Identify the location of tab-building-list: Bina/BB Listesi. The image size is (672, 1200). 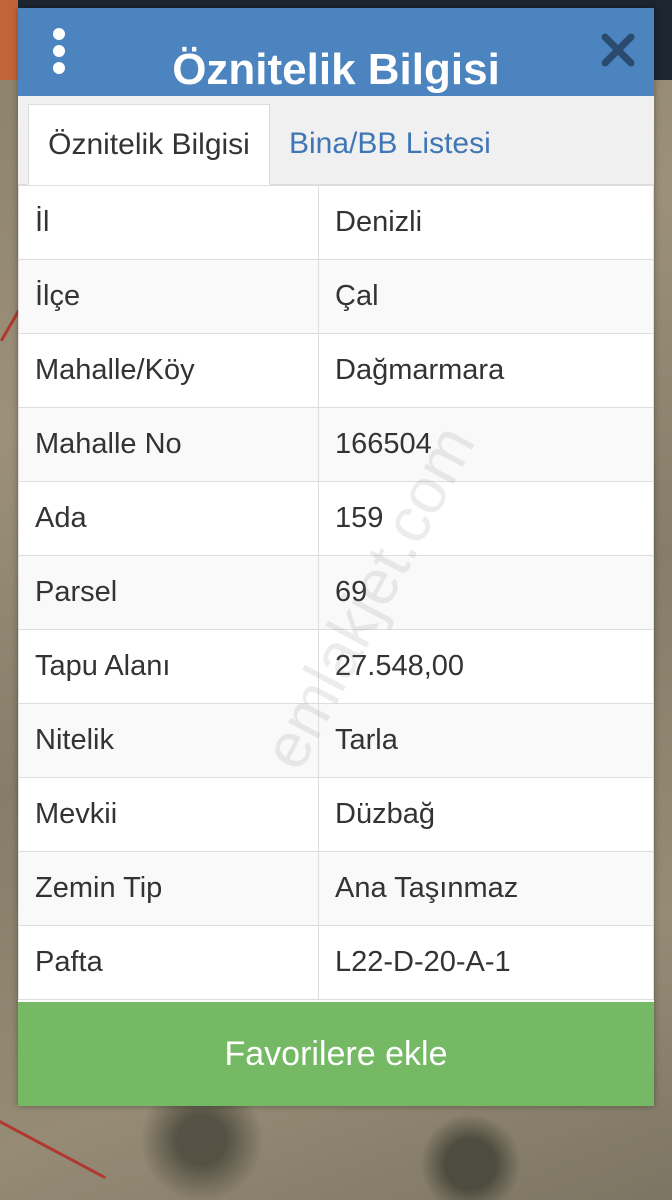
(390, 144).